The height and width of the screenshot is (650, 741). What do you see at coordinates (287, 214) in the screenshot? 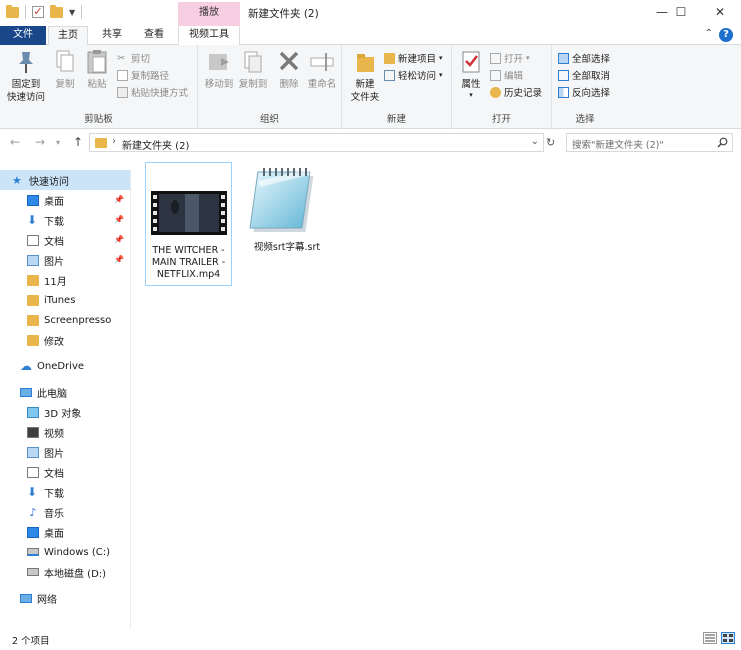
I see `file-item-srt: 视频srt字幕.srt` at bounding box center [287, 214].